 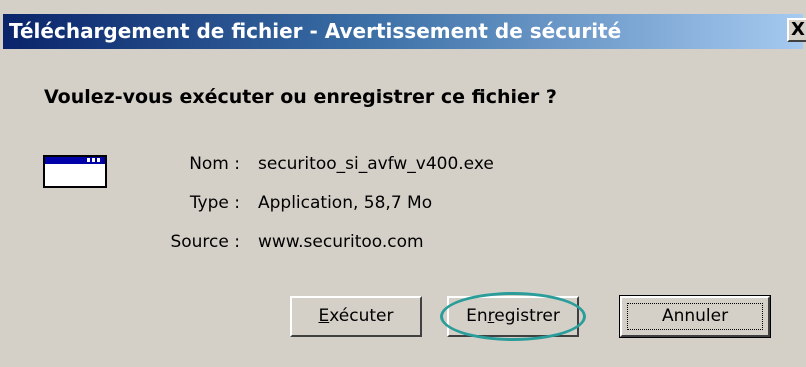 I want to click on run-button: Exécuter, so click(x=356, y=316).